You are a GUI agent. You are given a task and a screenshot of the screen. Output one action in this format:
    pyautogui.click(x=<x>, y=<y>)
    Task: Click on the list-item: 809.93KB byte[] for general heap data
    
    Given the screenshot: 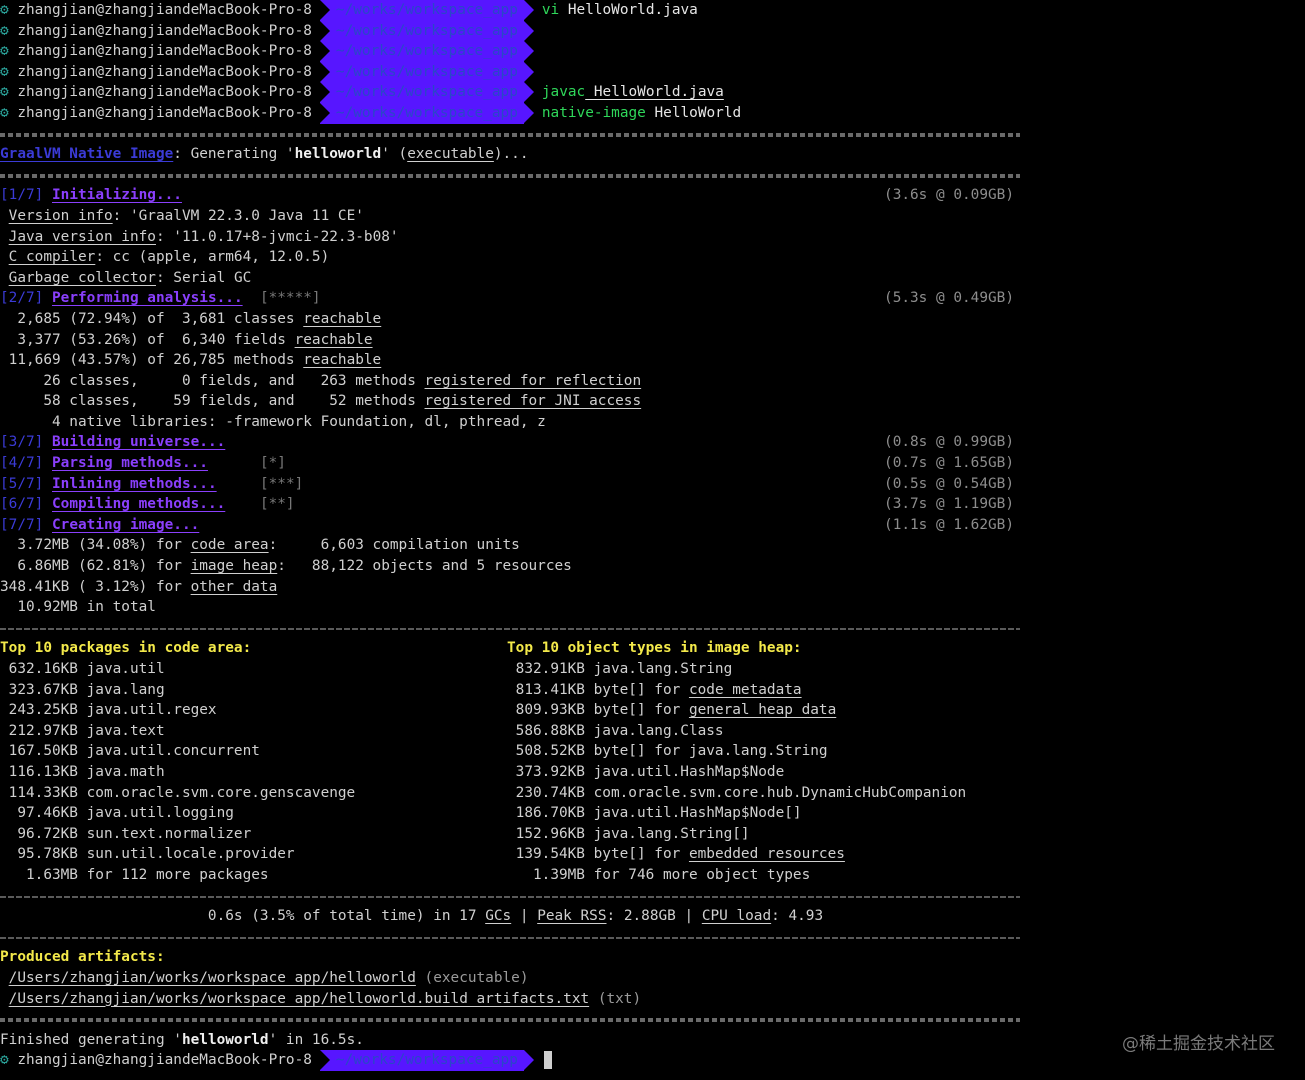 What is the action you would take?
    pyautogui.click(x=672, y=710)
    